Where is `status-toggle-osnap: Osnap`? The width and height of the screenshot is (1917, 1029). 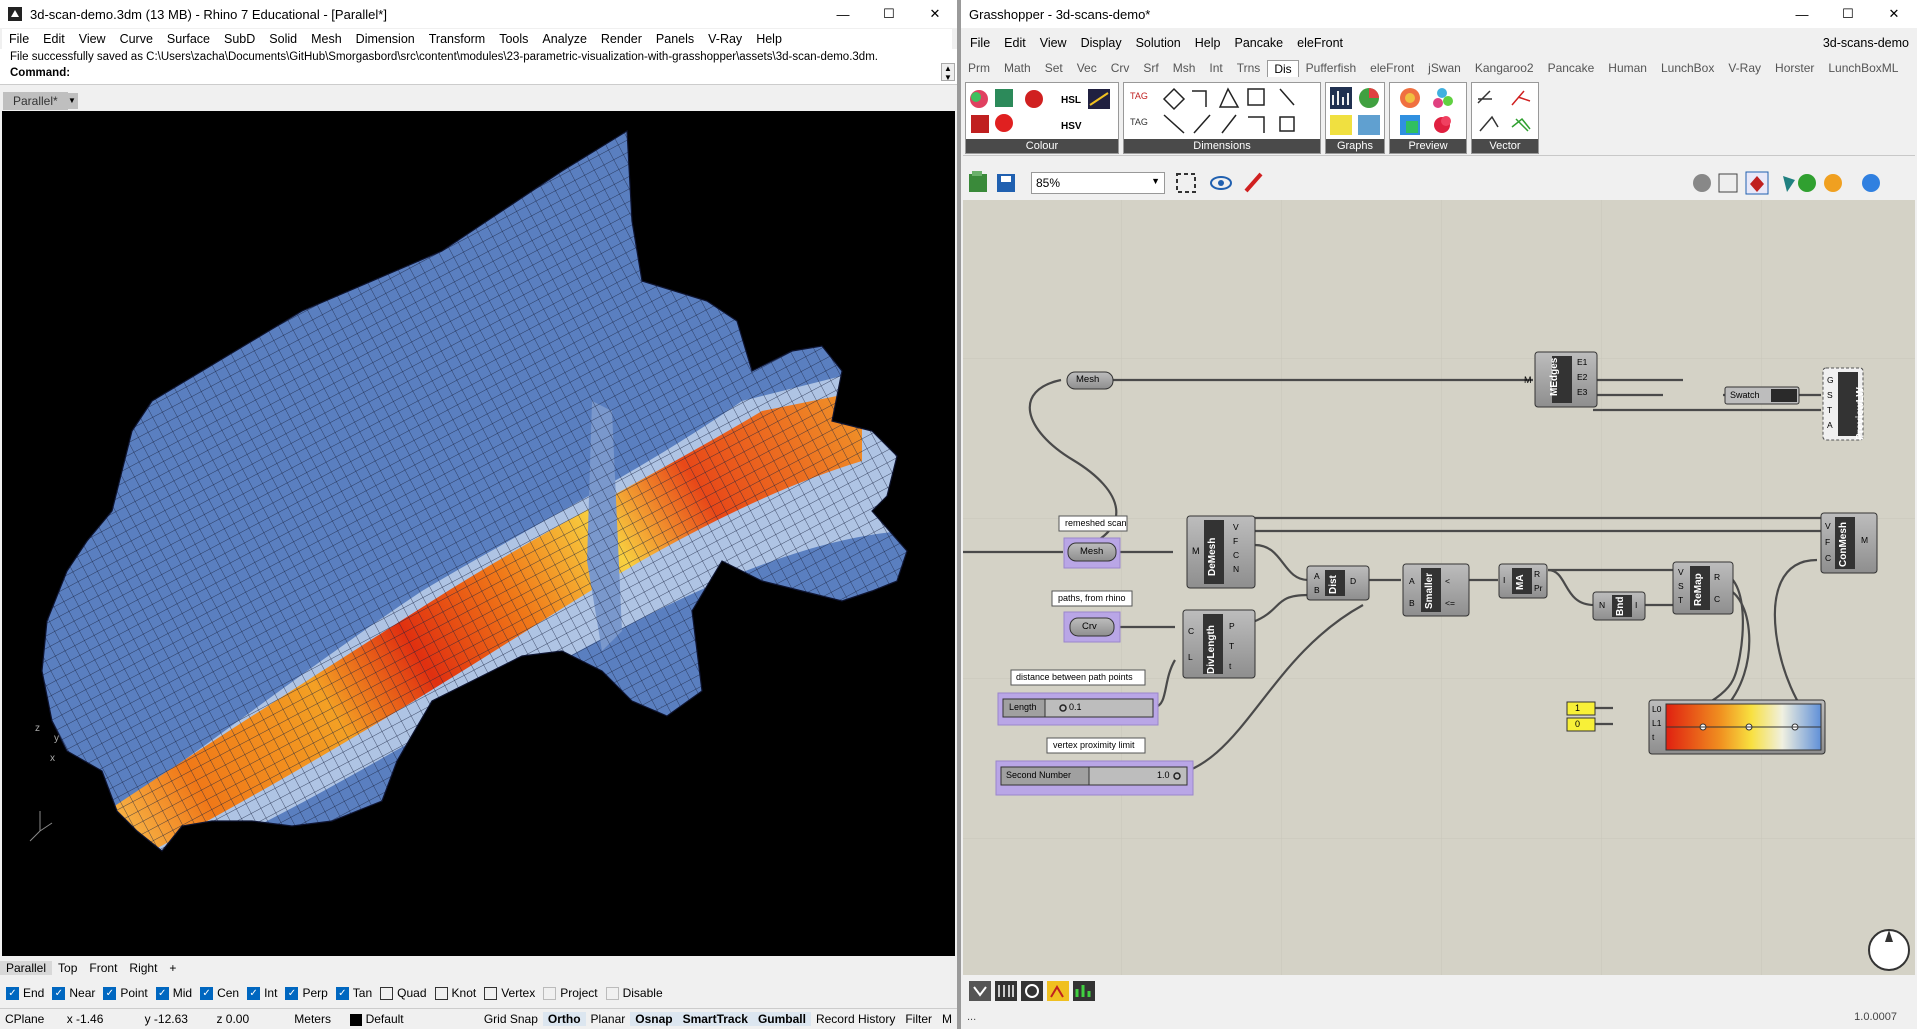
status-toggle-osnap: Osnap is located at coordinates (654, 1019).